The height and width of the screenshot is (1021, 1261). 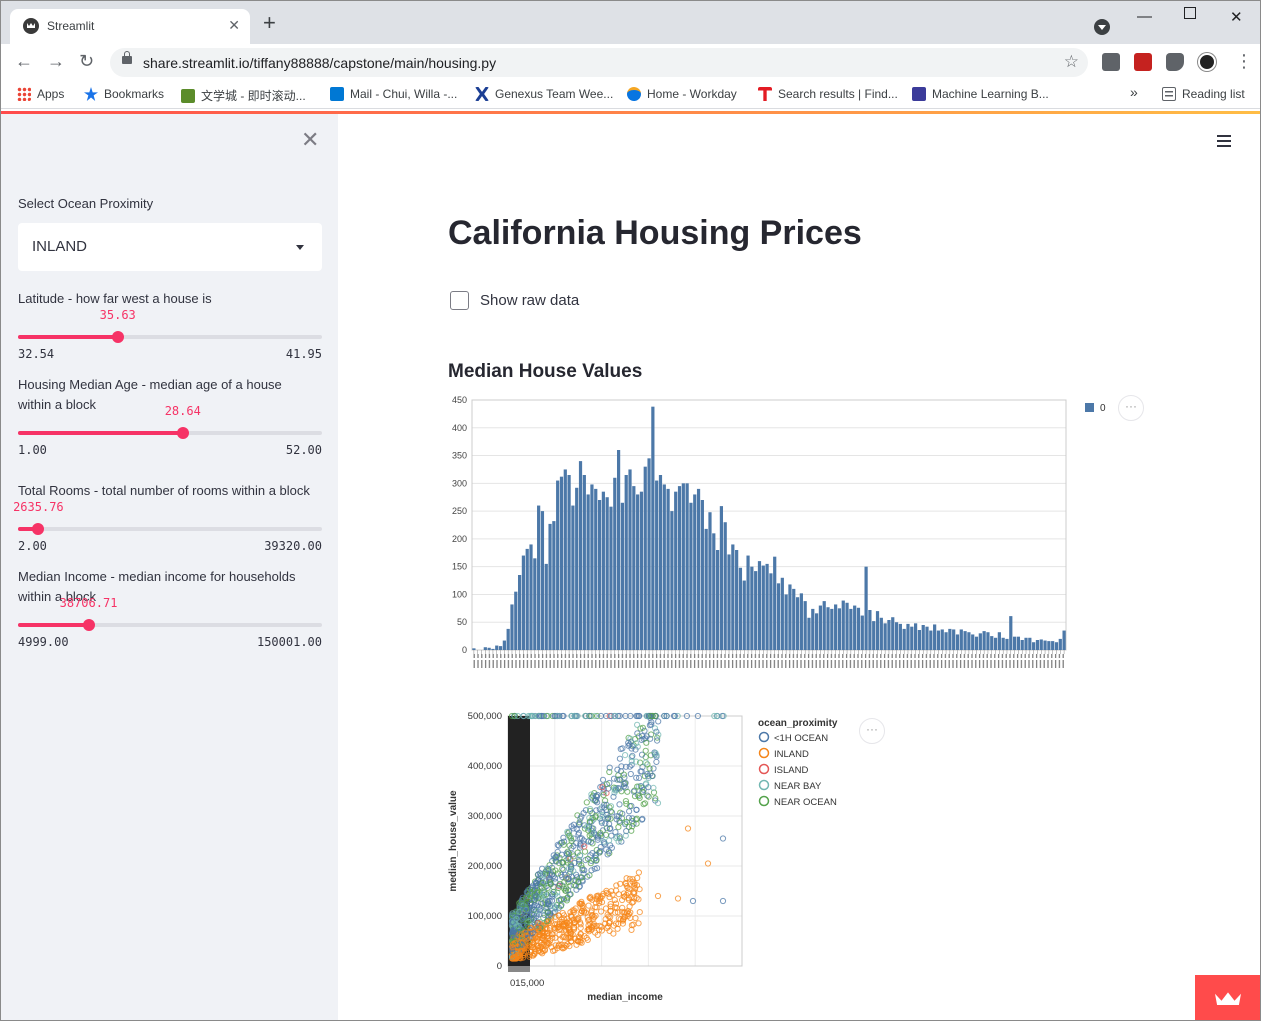 I want to click on chart-actions-more-icon: ···, so click(x=1131, y=408).